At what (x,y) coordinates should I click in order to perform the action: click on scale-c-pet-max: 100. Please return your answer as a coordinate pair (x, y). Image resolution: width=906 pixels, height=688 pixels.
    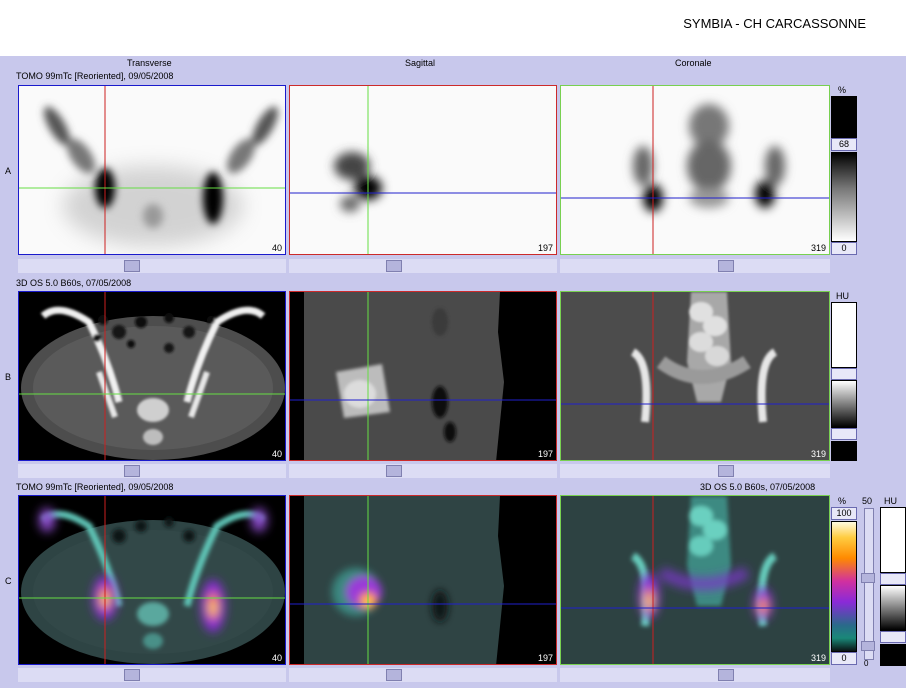
    Looking at the image, I should click on (844, 513).